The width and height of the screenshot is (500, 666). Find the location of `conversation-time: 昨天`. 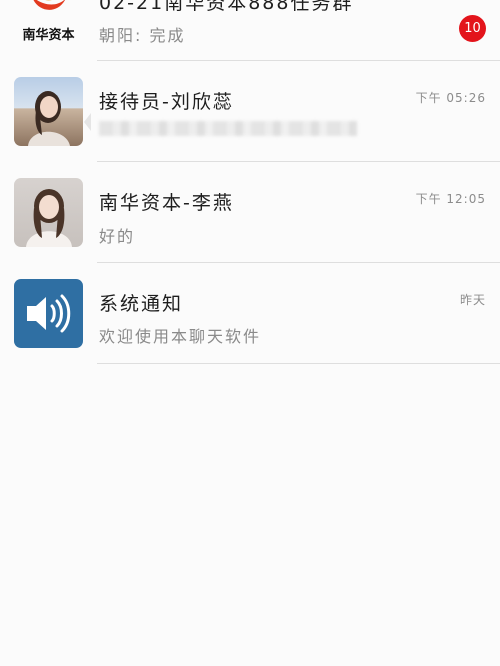

conversation-time: 昨天 is located at coordinates (472, 300).